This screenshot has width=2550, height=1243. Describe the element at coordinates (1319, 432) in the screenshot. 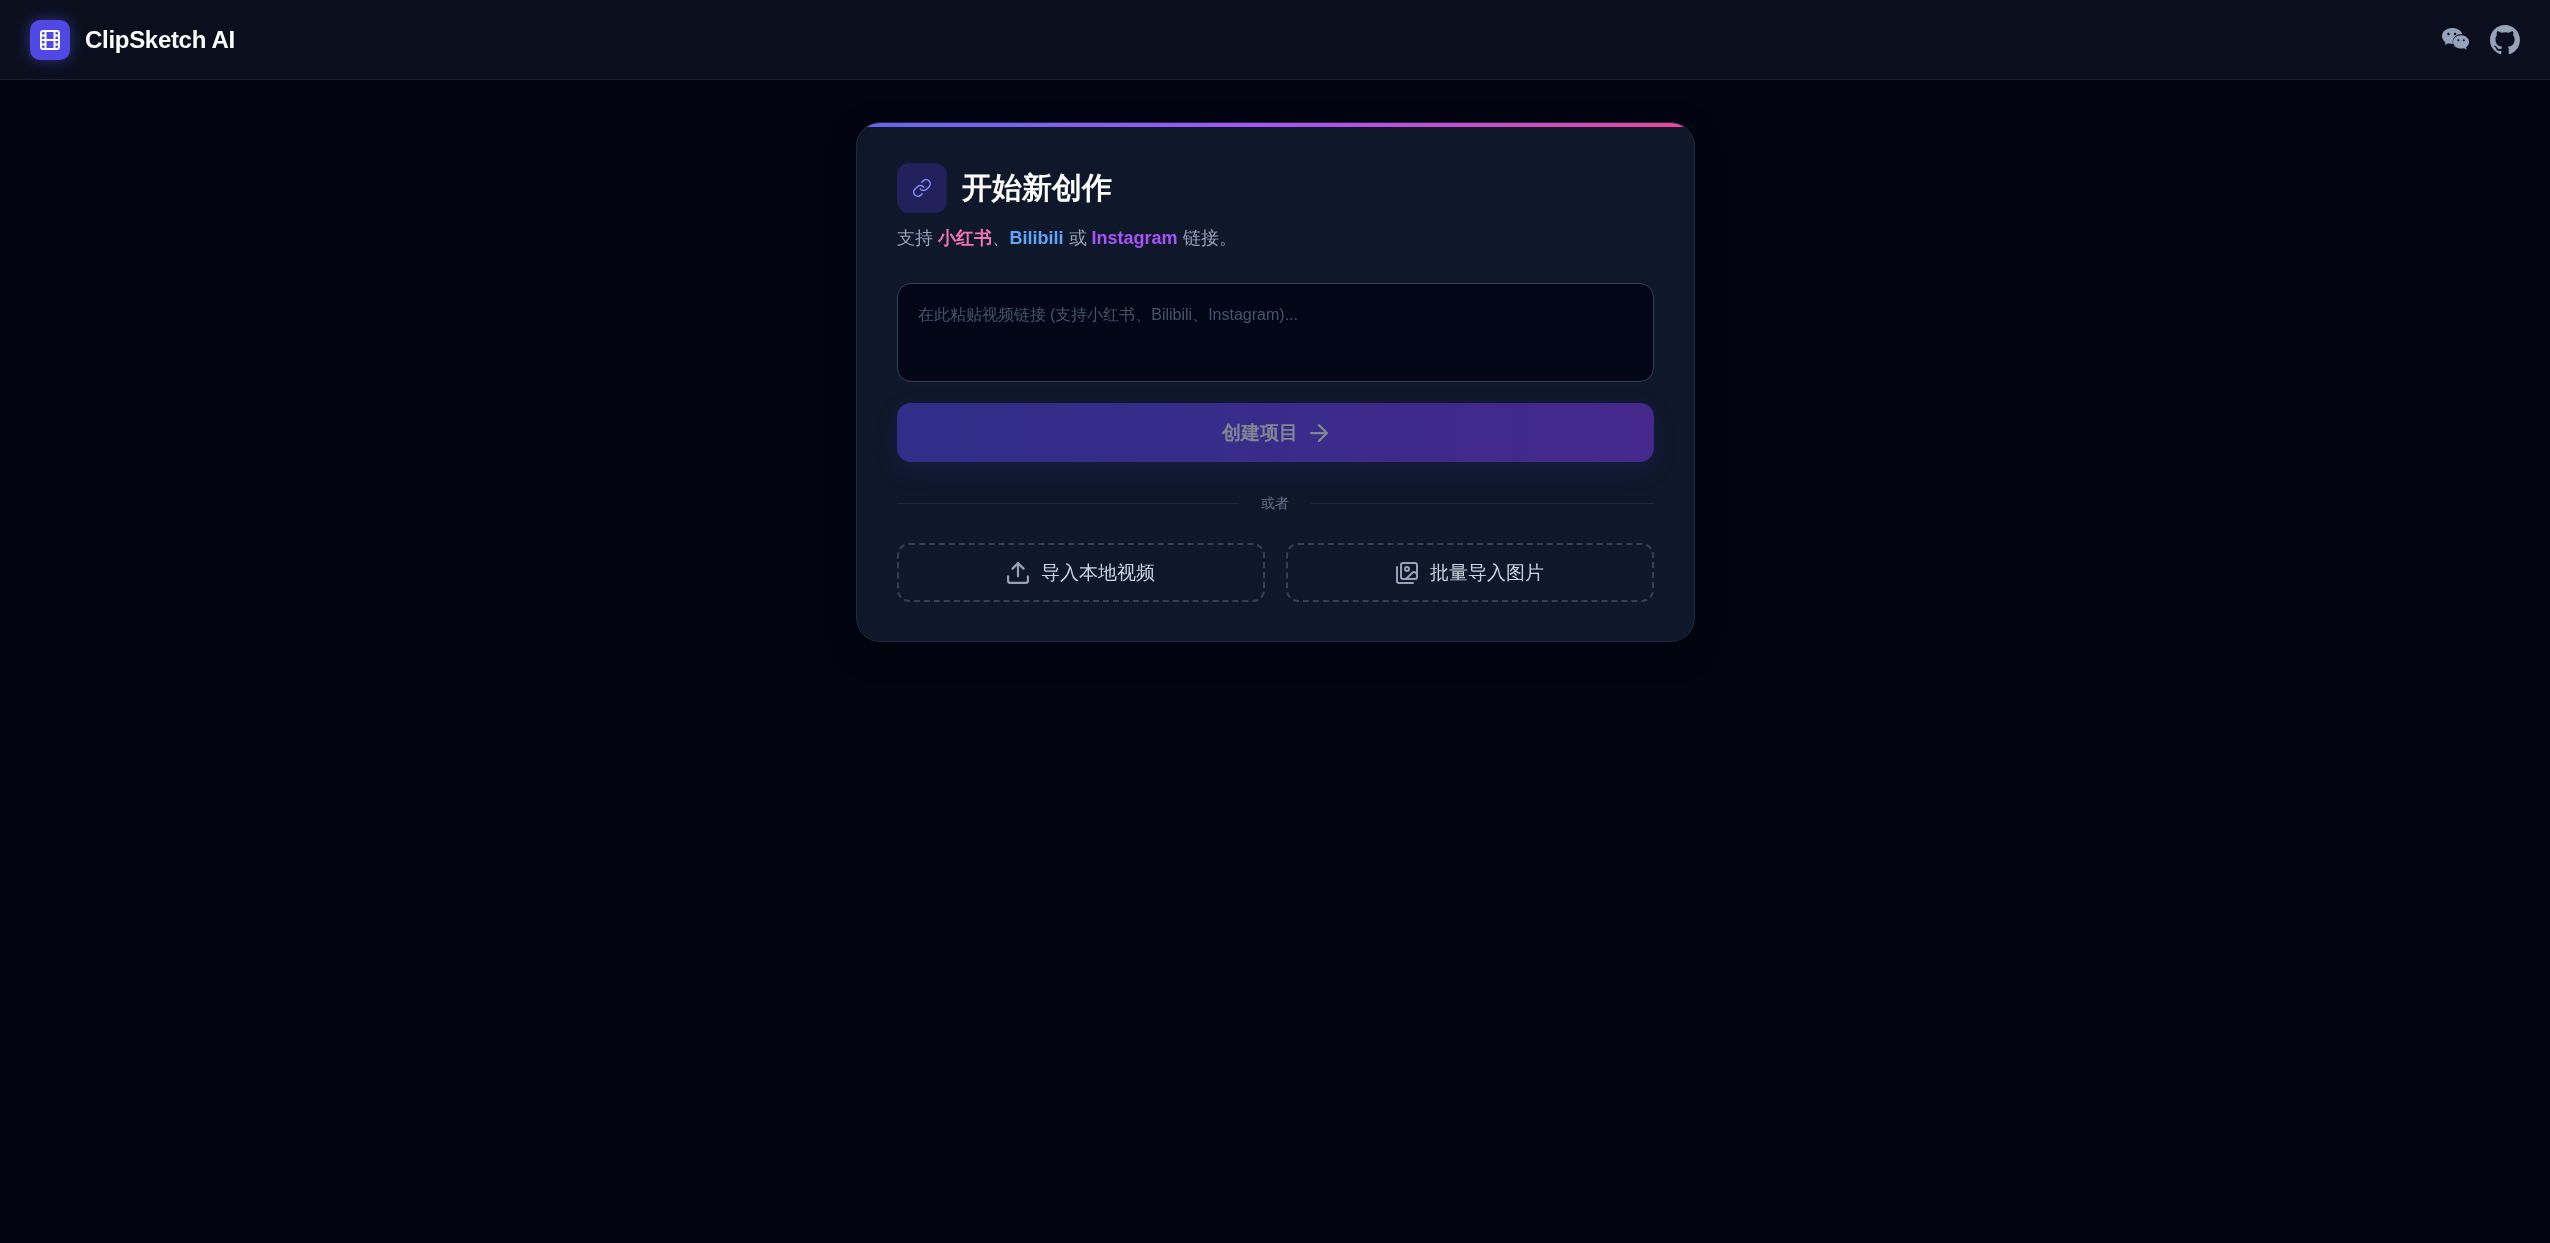

I see `arrow-right-icon` at that location.